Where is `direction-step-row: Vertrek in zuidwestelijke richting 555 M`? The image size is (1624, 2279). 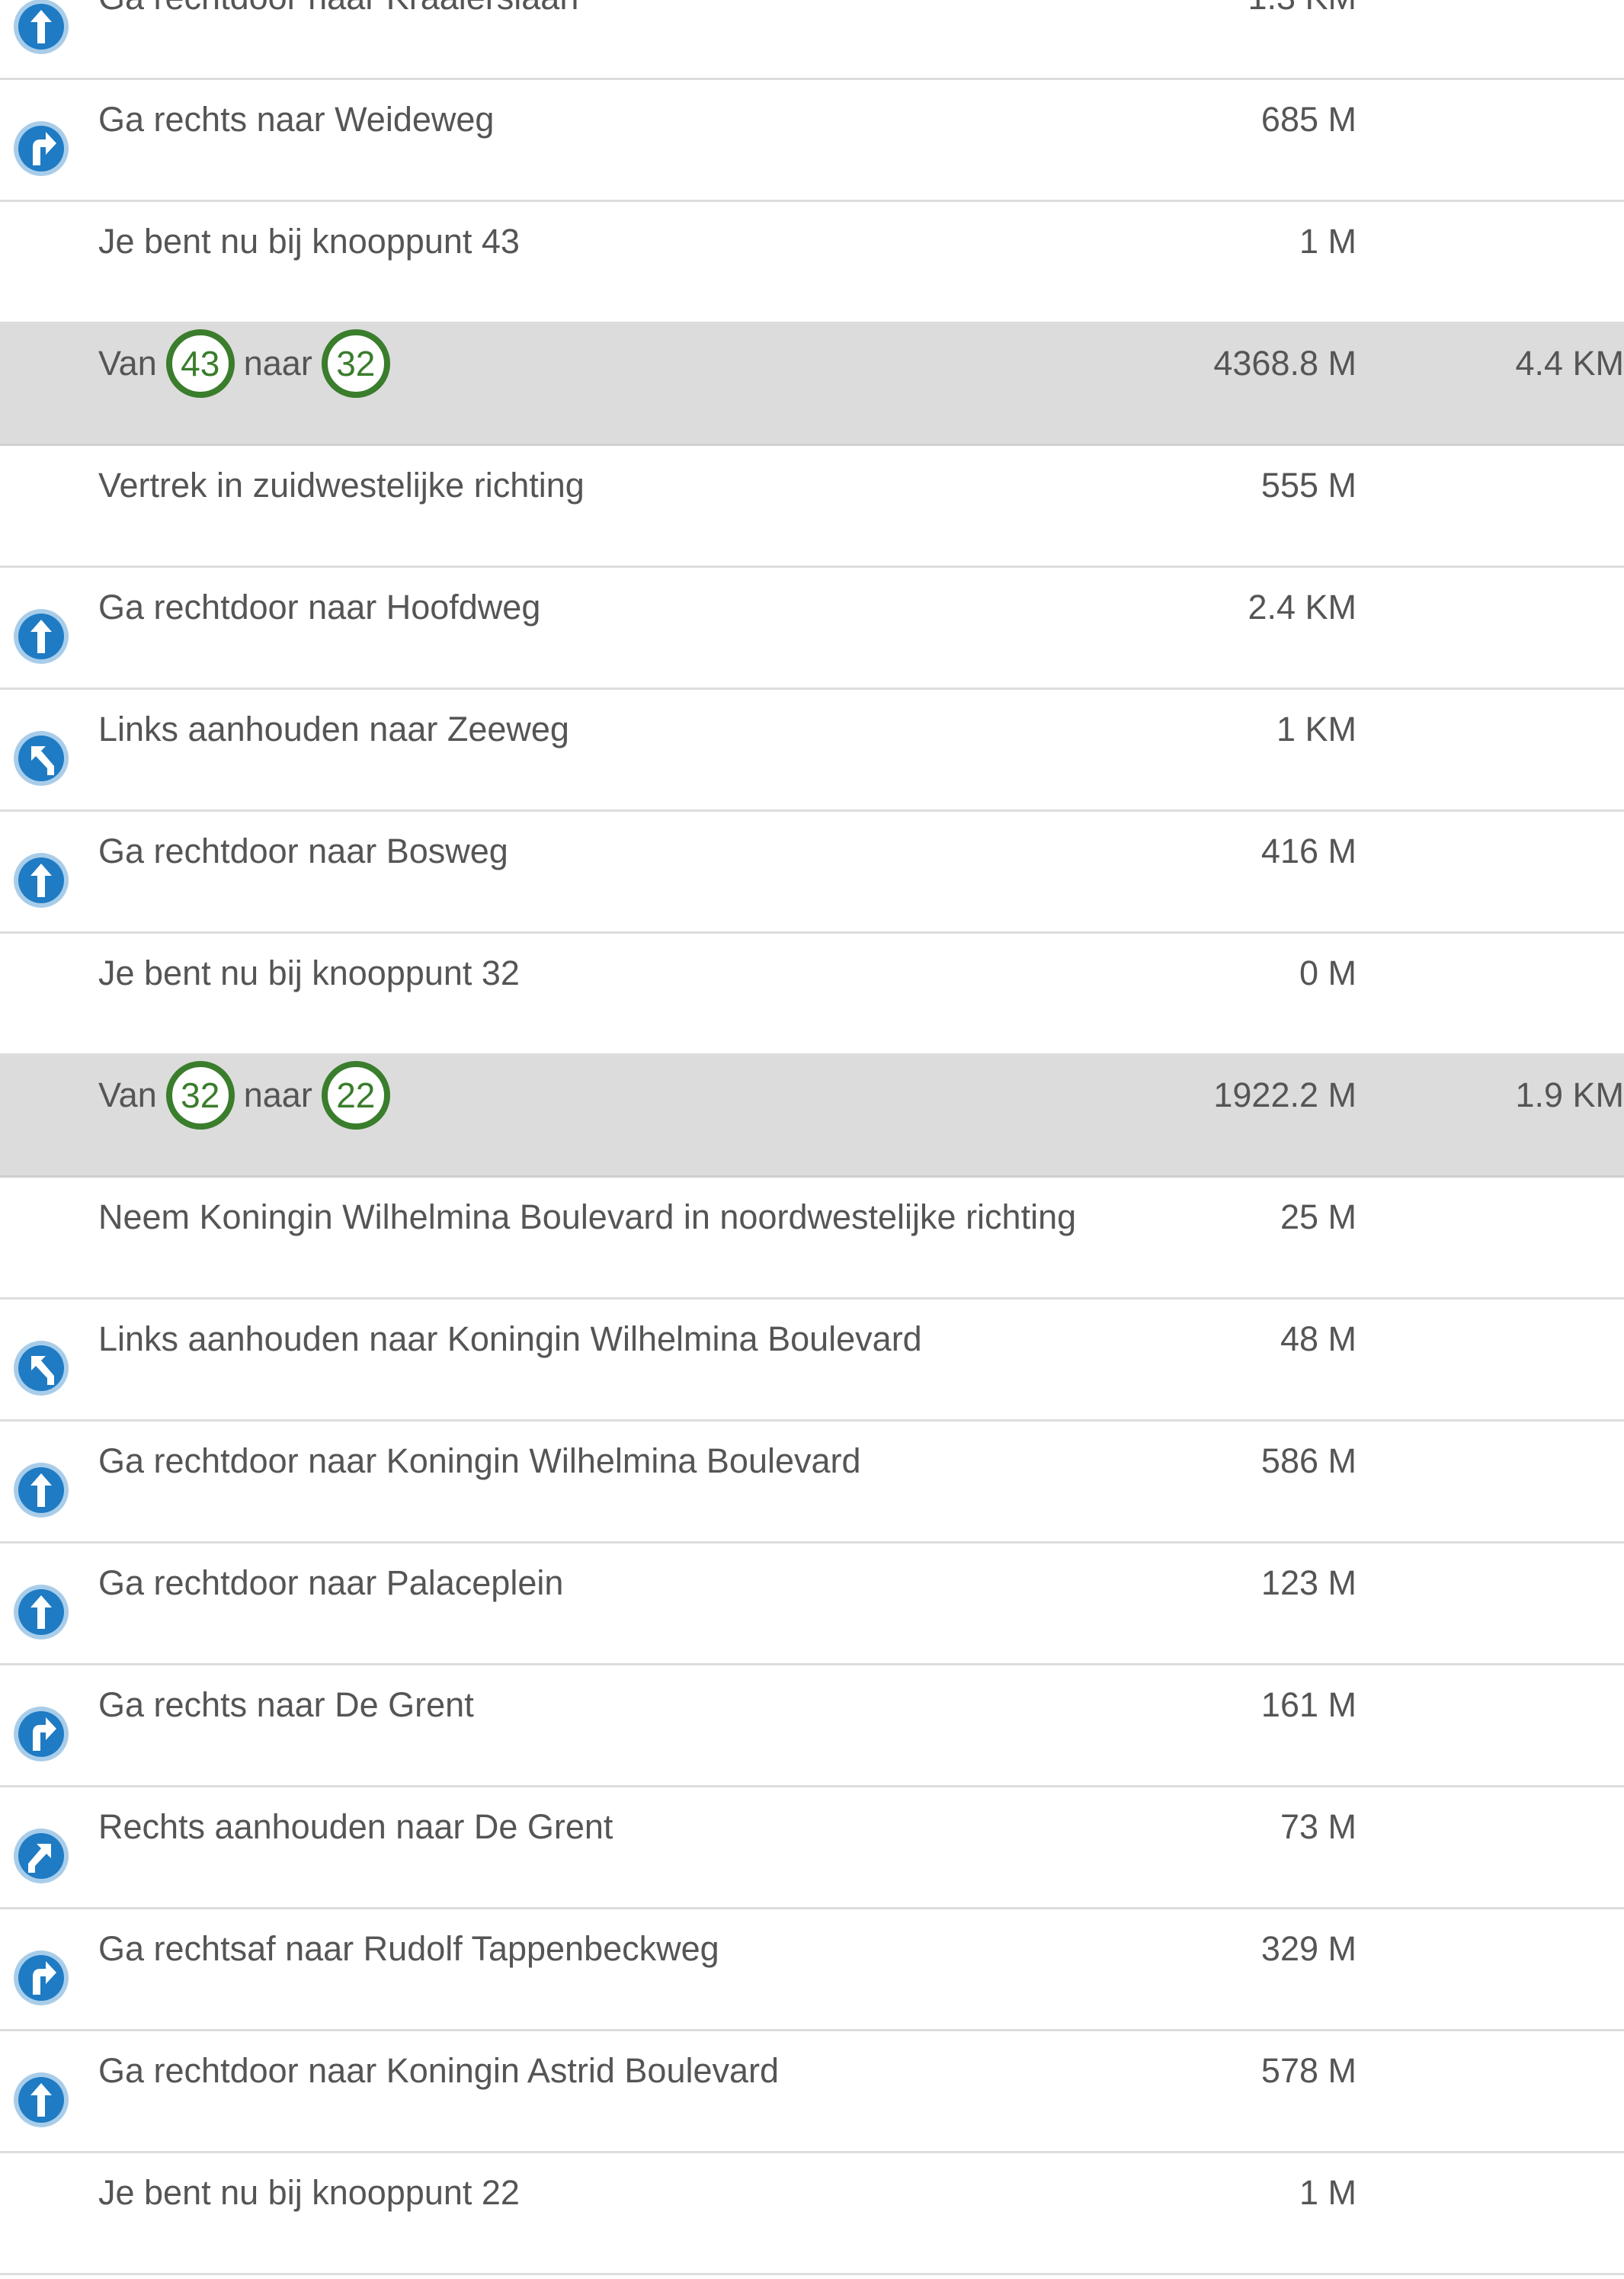 direction-step-row: Vertrek in zuidwestelijke richting 555 M is located at coordinates (812, 507).